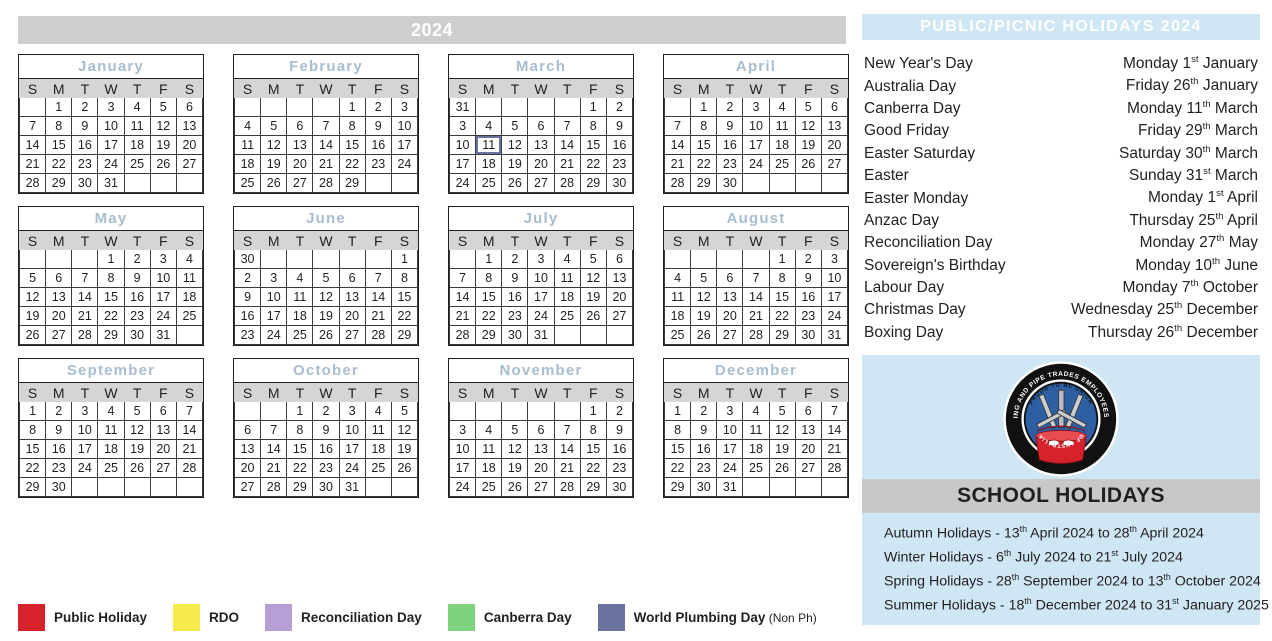 This screenshot has height=641, width=1272. I want to click on day-cell: 11, so click(137, 126).